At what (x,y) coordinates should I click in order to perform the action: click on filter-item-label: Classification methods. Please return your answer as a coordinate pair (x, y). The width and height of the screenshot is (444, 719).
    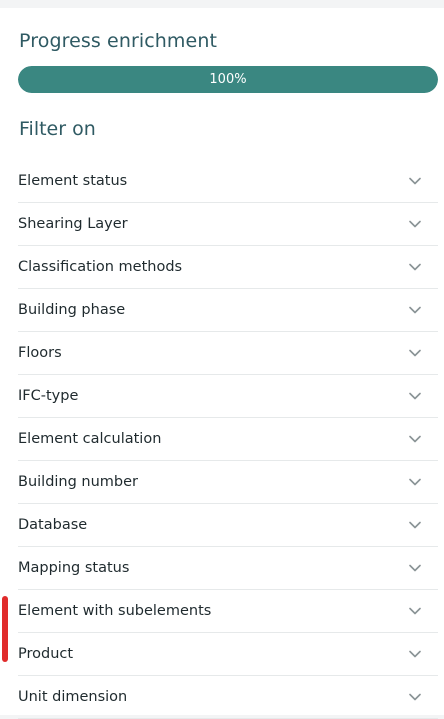
    Looking at the image, I should click on (100, 267).